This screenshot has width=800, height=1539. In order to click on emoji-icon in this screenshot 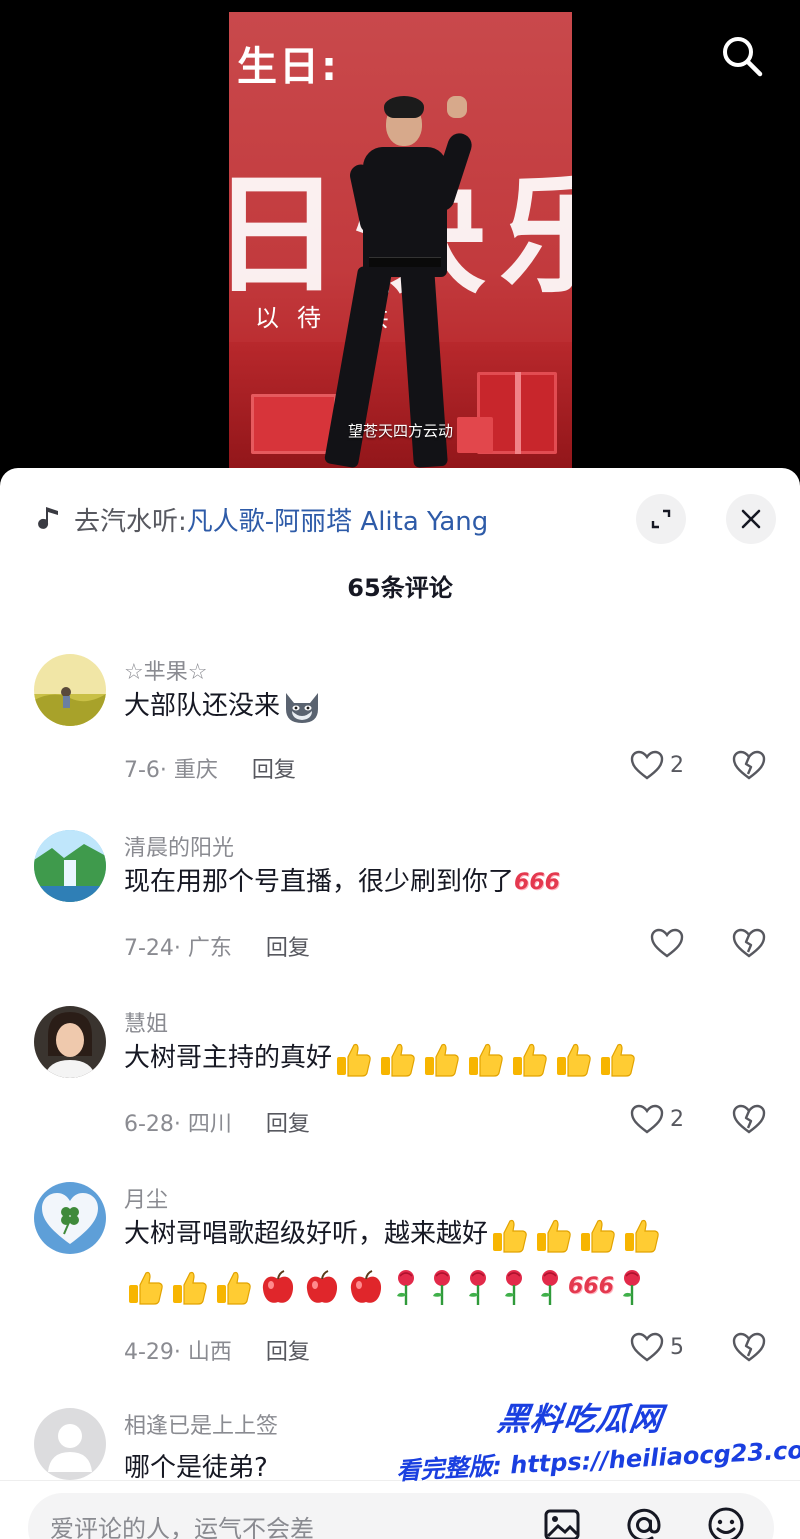, I will do `click(726, 1523)`.